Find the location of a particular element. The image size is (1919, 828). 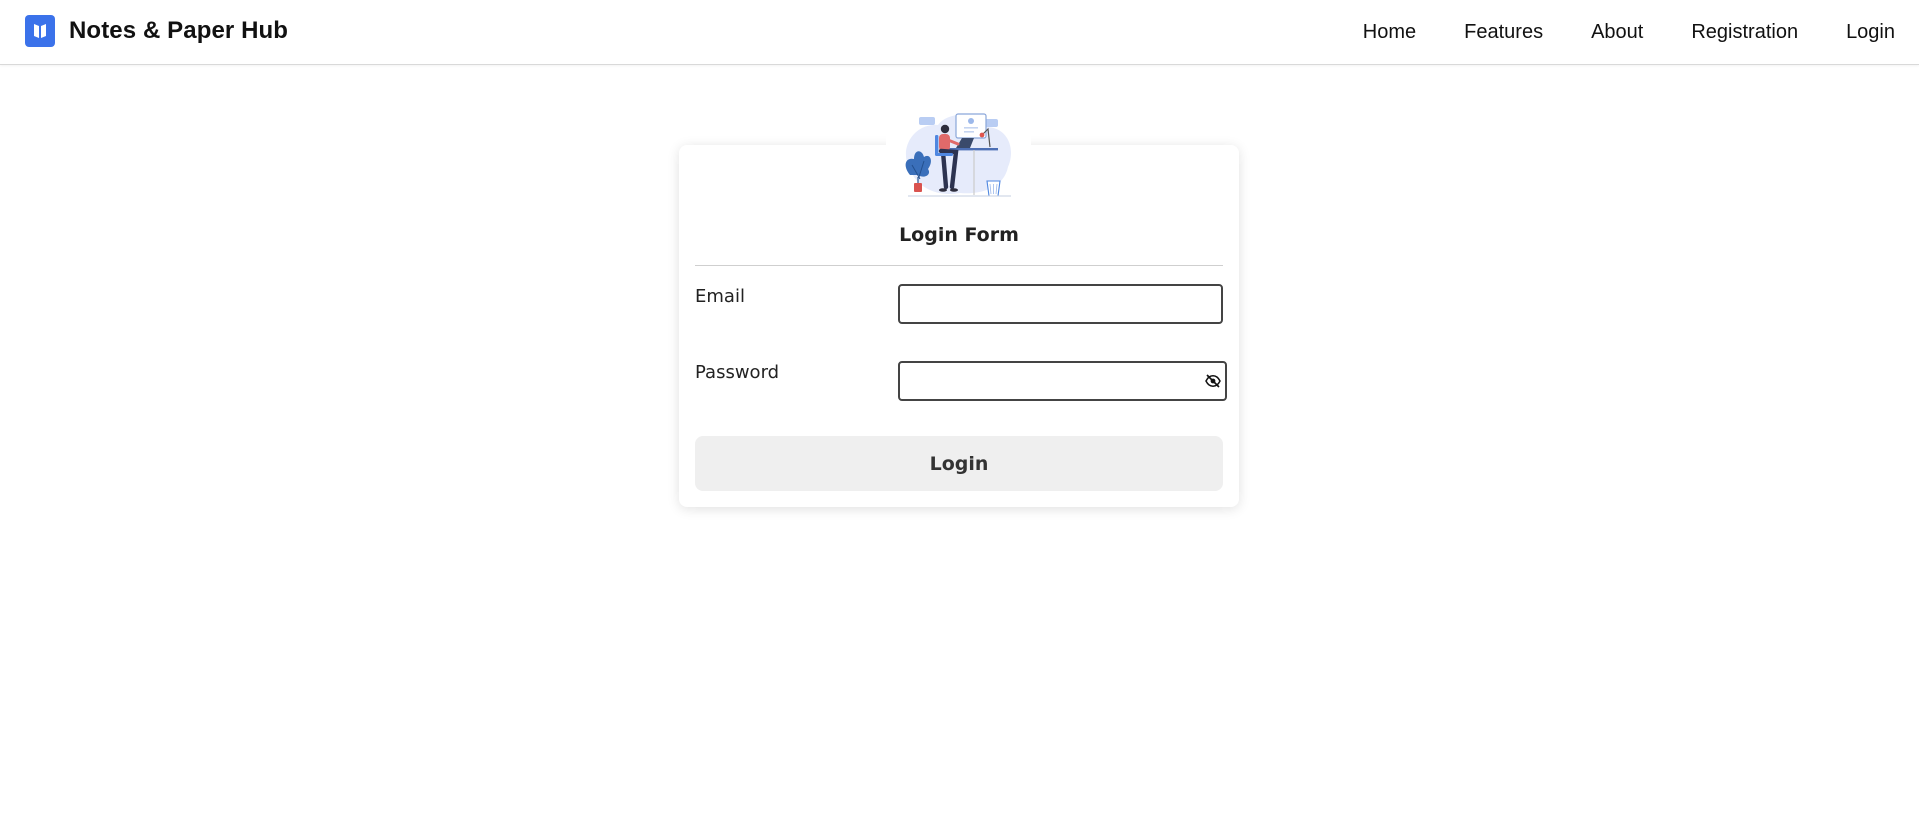

login-illustration is located at coordinates (958, 155).